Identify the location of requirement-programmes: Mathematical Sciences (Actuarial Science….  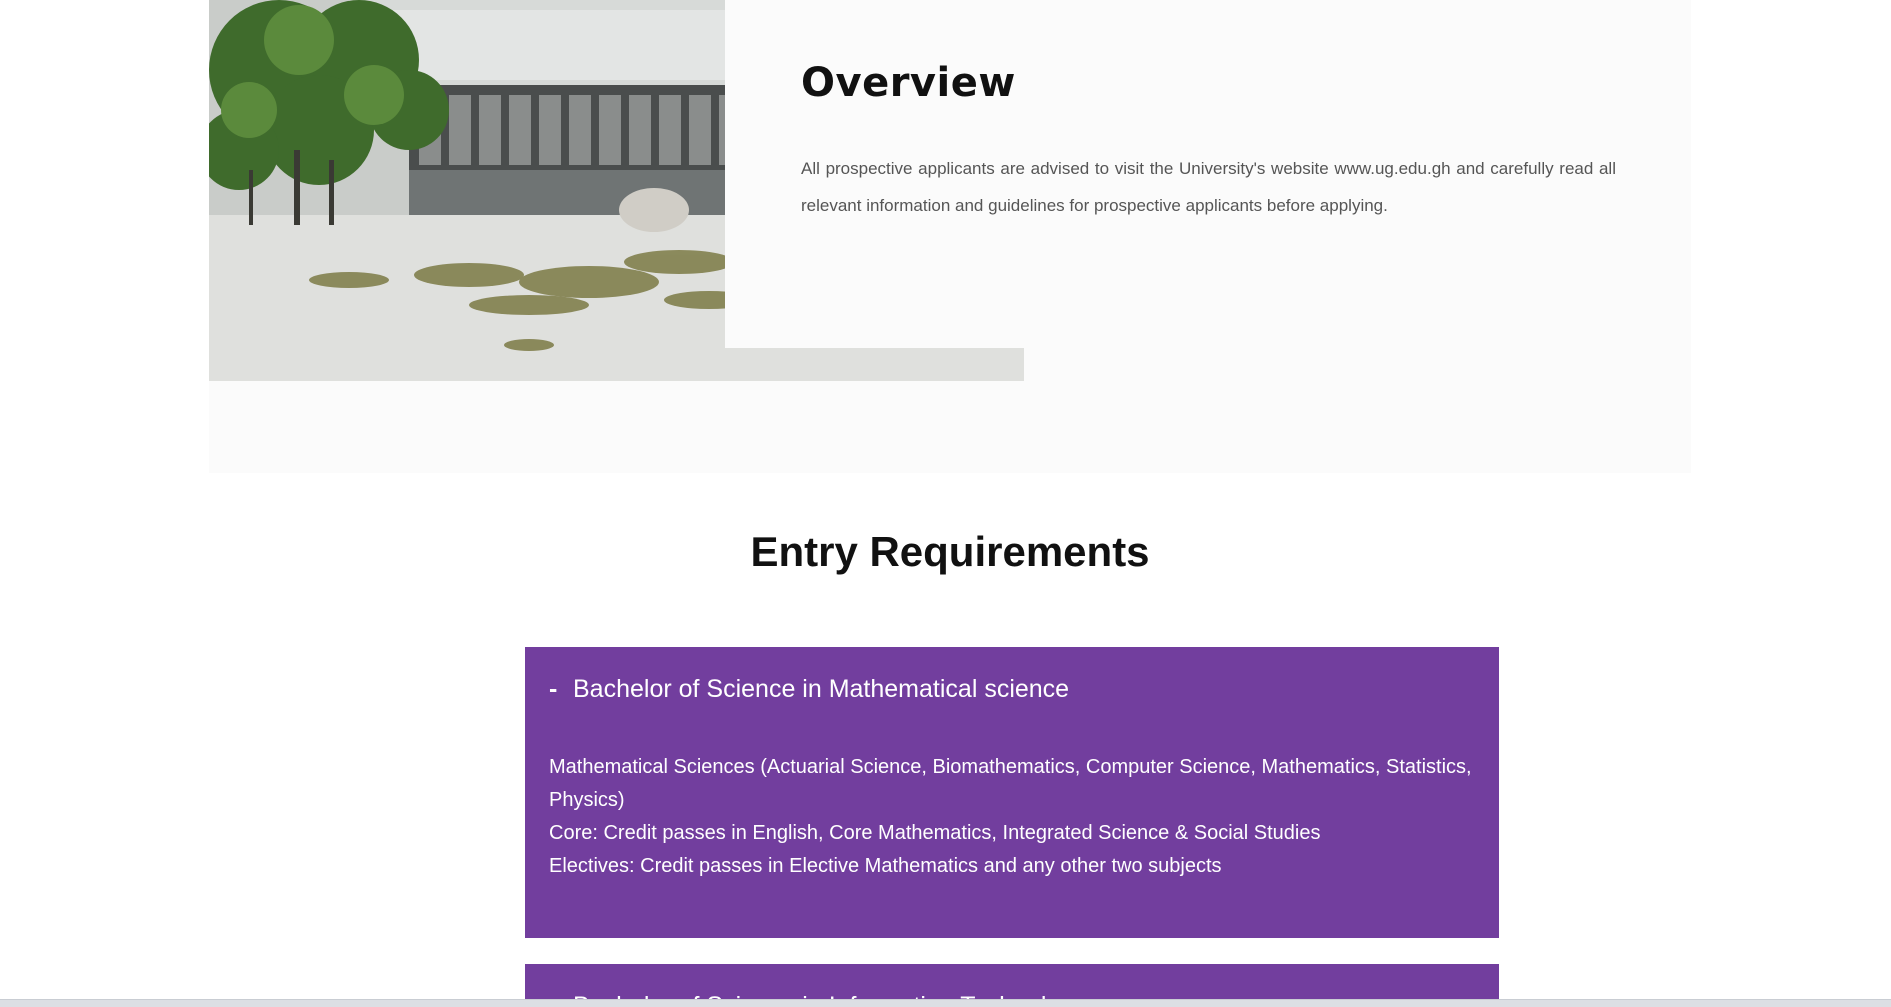
(1010, 783).